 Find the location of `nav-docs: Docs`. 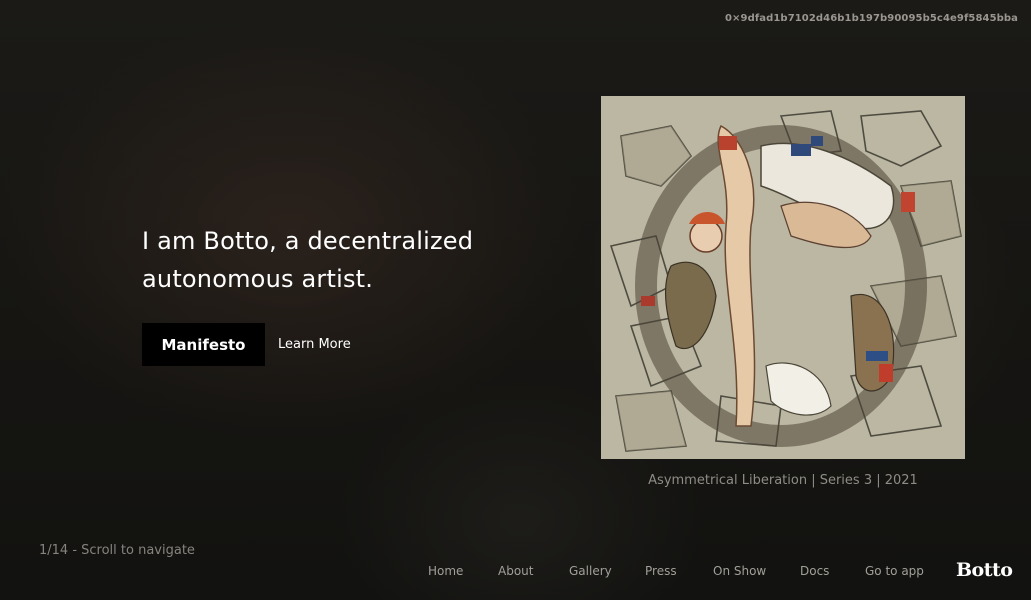

nav-docs: Docs is located at coordinates (814, 571).